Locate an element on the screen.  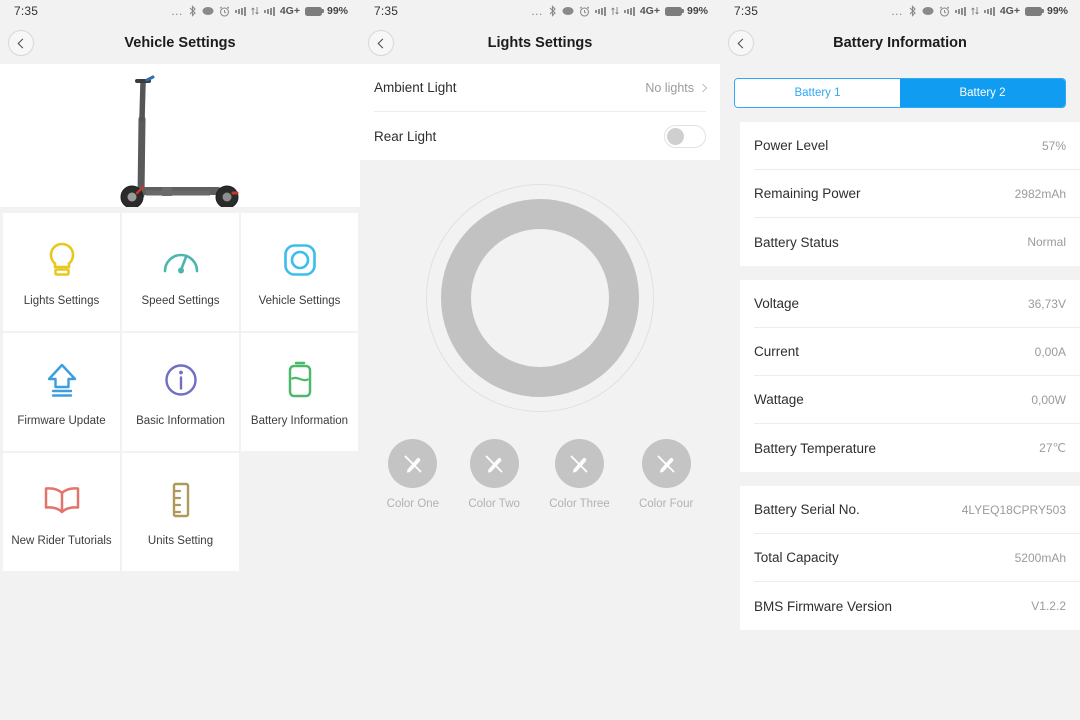
grid-label: Units Setting is located at coordinates (180, 541).